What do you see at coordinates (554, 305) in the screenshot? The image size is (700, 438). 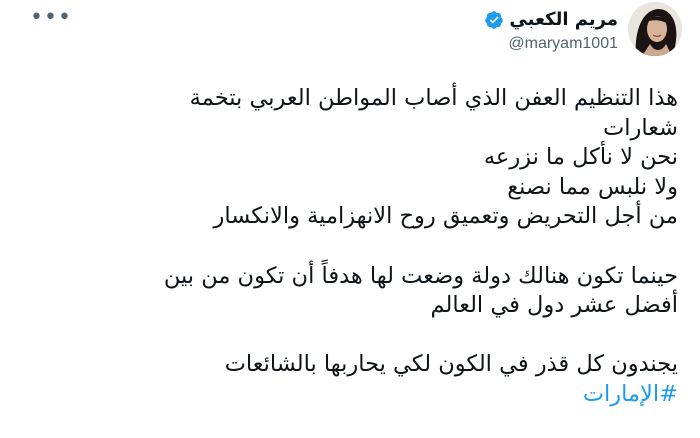 I see `tweet-line: أفضل عشر دول في العالم` at bounding box center [554, 305].